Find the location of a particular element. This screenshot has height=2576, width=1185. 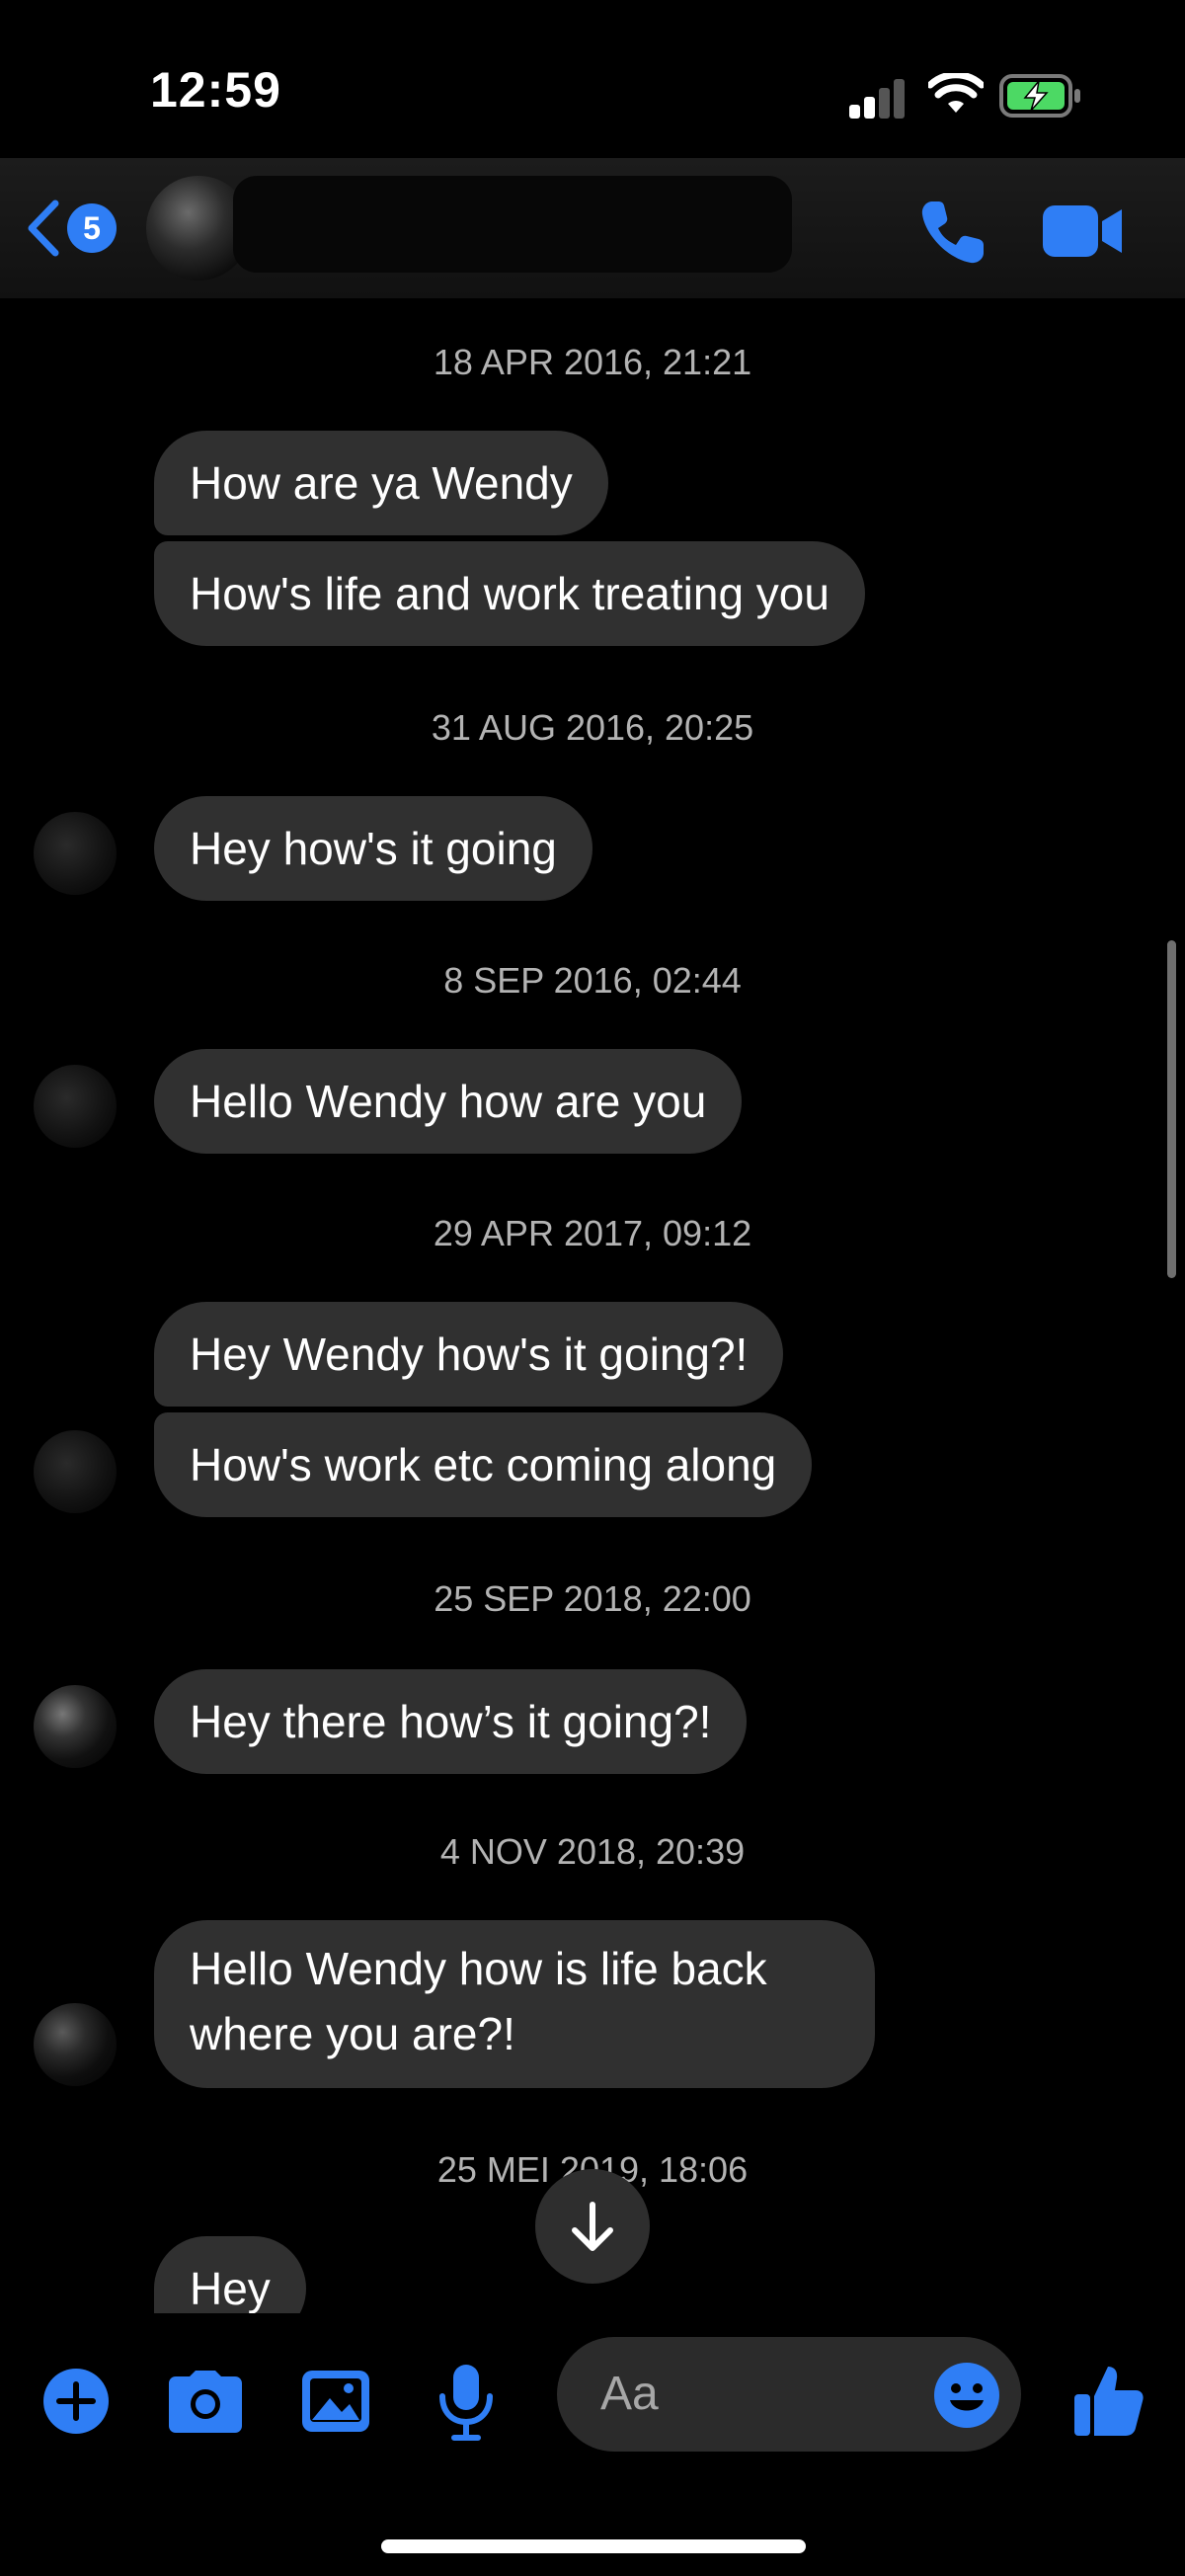

message-bubble: Hey is located at coordinates (230, 2274).